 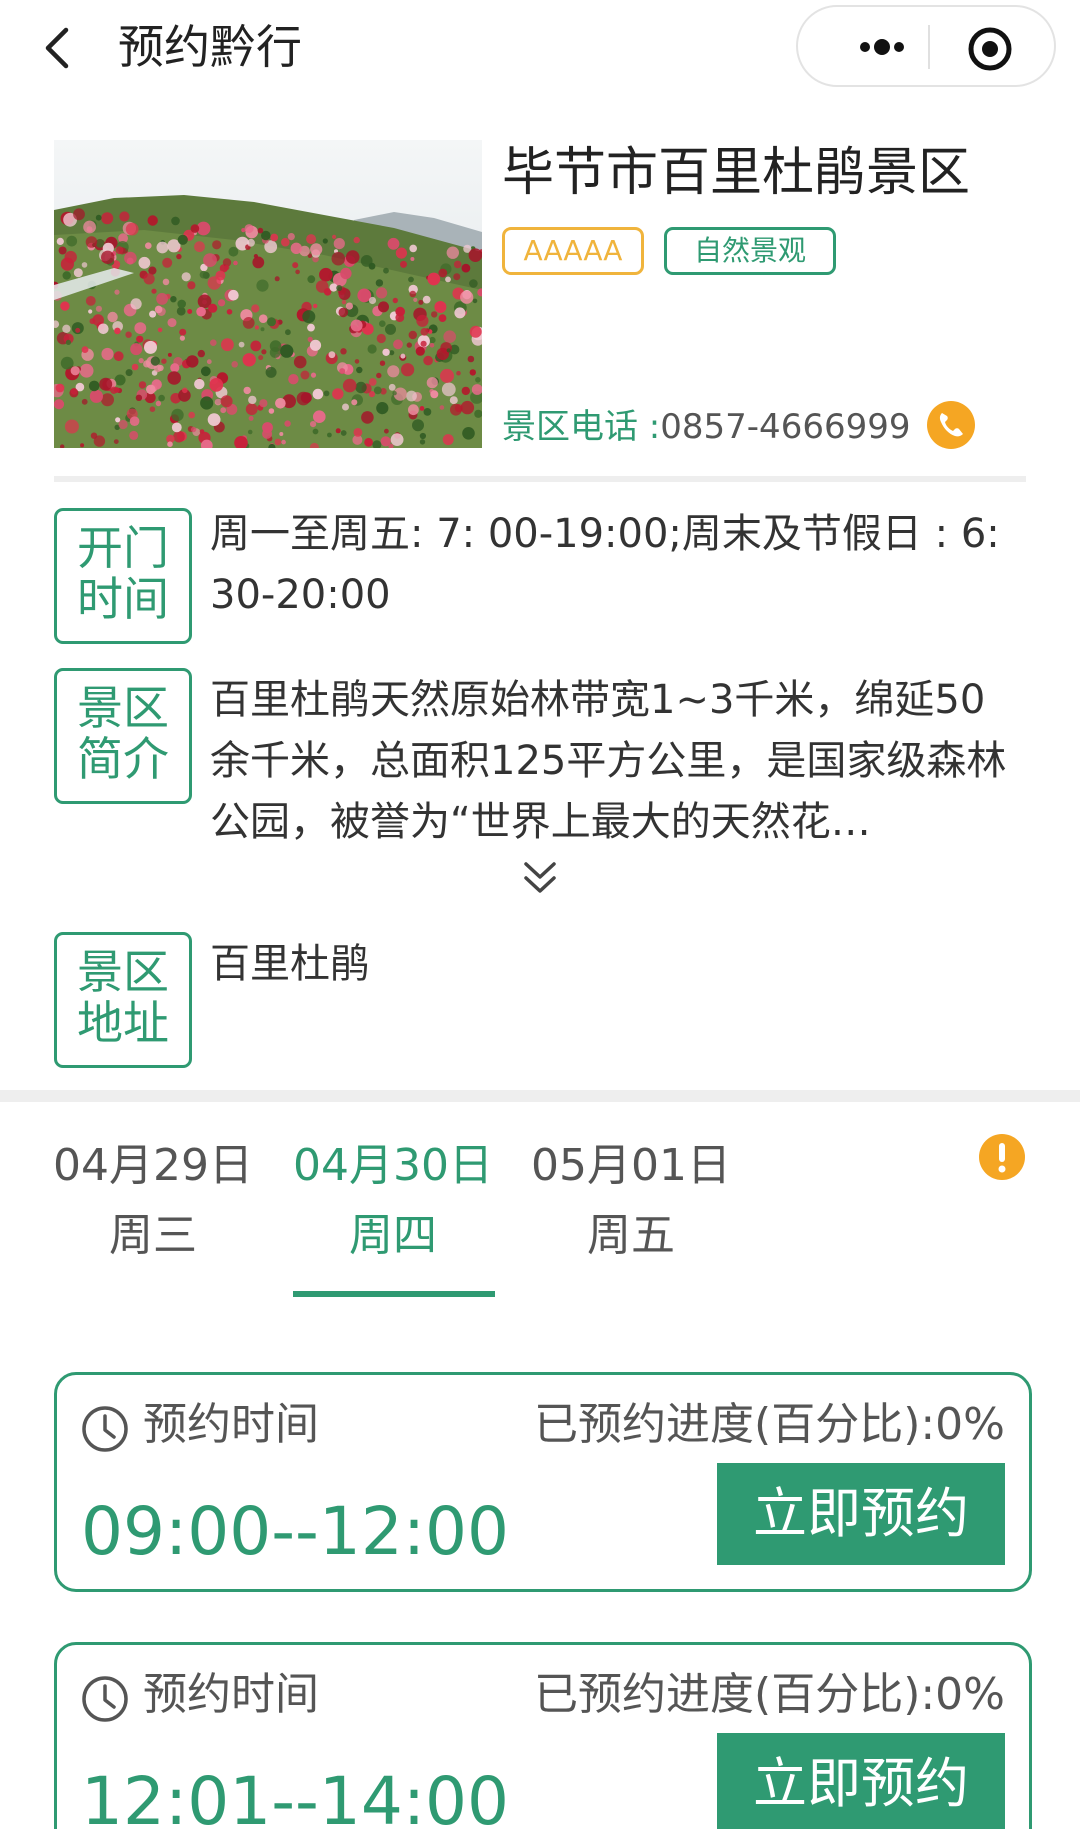 What do you see at coordinates (540, 479) in the screenshot?
I see `section-divider` at bounding box center [540, 479].